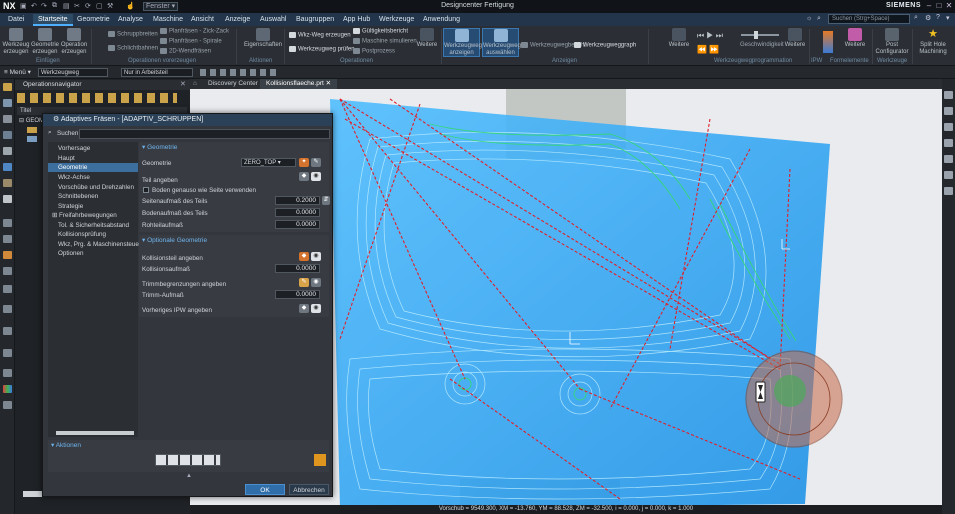  Describe the element at coordinates (93, 244) in the screenshot. I see `tree-item-maschinensteuerung: Wkz, Prg. & Maschinensteue` at that location.